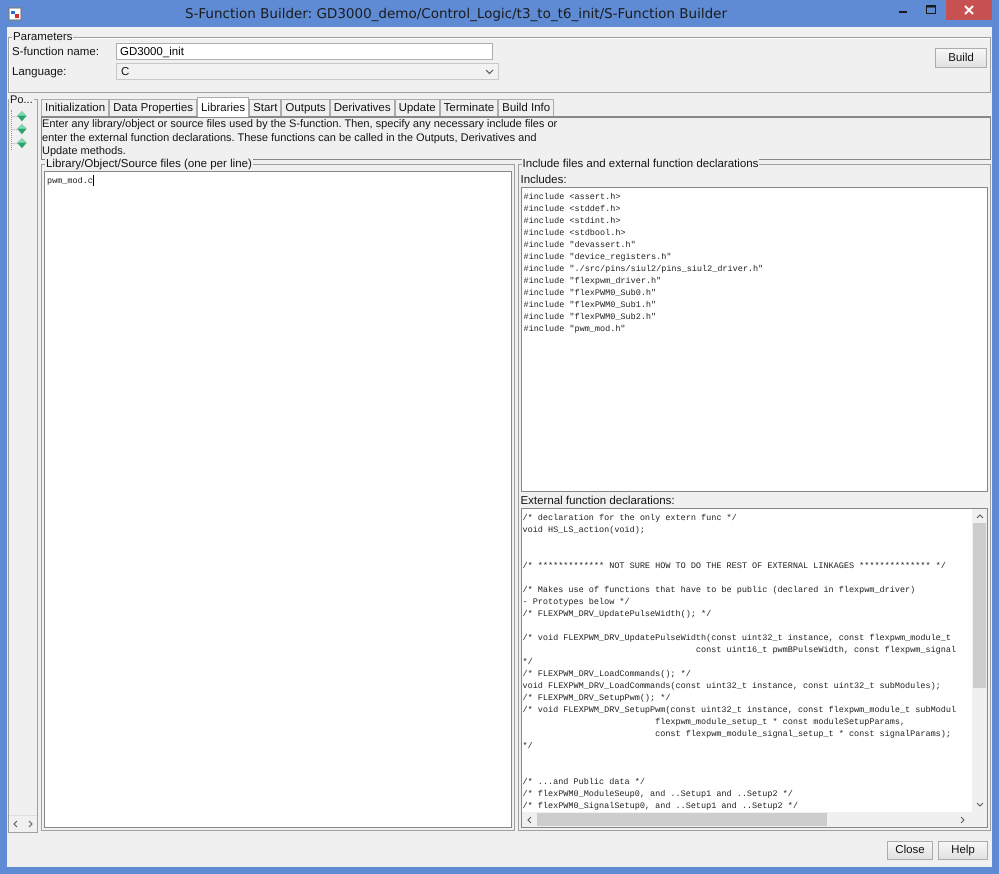 Image resolution: width=999 pixels, height=874 pixels. What do you see at coordinates (969, 10) in the screenshot?
I see `close-icon` at bounding box center [969, 10].